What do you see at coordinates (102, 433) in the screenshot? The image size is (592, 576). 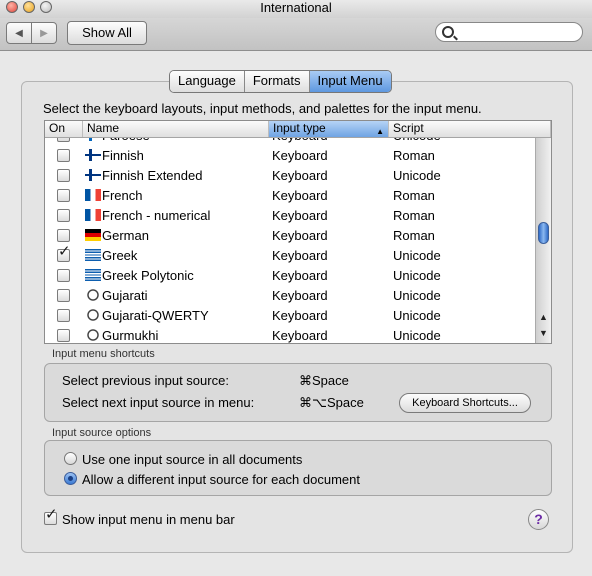 I see `options-group-label: Input source options` at bounding box center [102, 433].